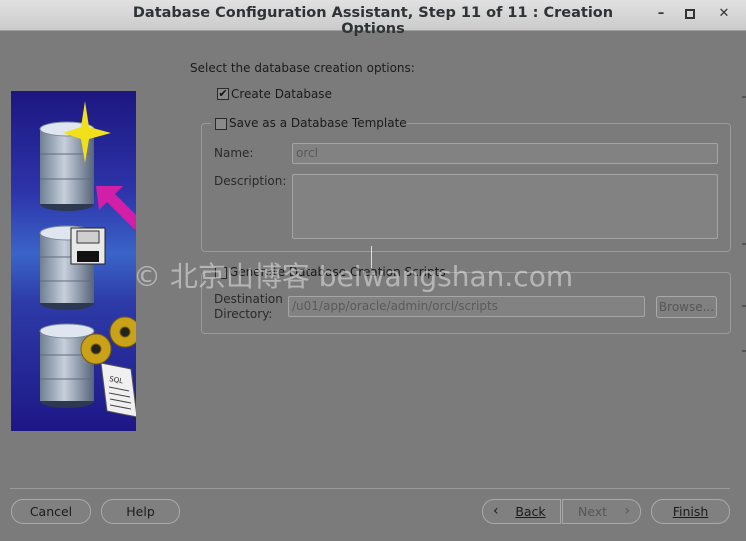 This screenshot has height=541, width=746. I want to click on gear-icon, so click(108, 340).